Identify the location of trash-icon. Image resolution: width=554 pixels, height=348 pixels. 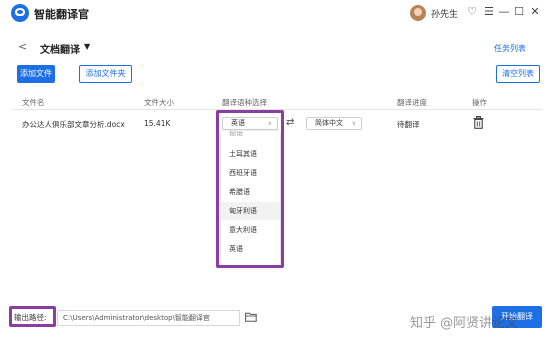
(478, 122).